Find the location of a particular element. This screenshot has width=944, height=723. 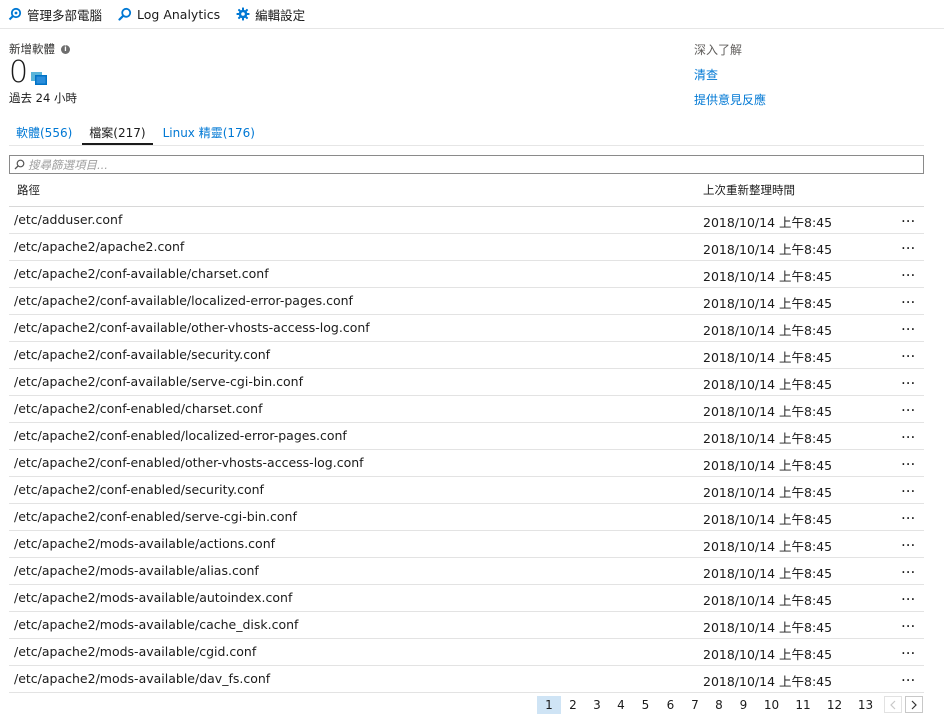

chevron-left-icon is located at coordinates (893, 704).